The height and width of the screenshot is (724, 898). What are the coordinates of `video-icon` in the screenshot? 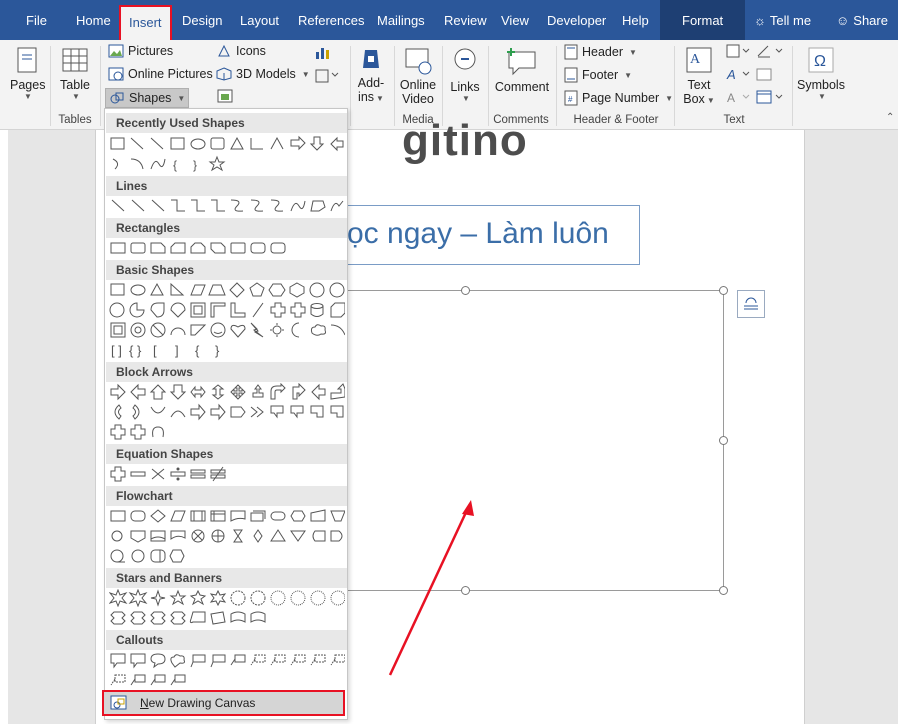 It's located at (418, 61).